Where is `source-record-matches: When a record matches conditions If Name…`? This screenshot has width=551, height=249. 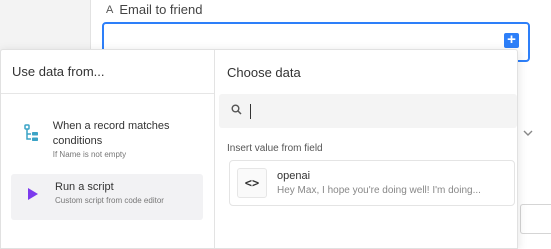
source-record-matches: When a record matches conditions If Name… is located at coordinates (107, 139).